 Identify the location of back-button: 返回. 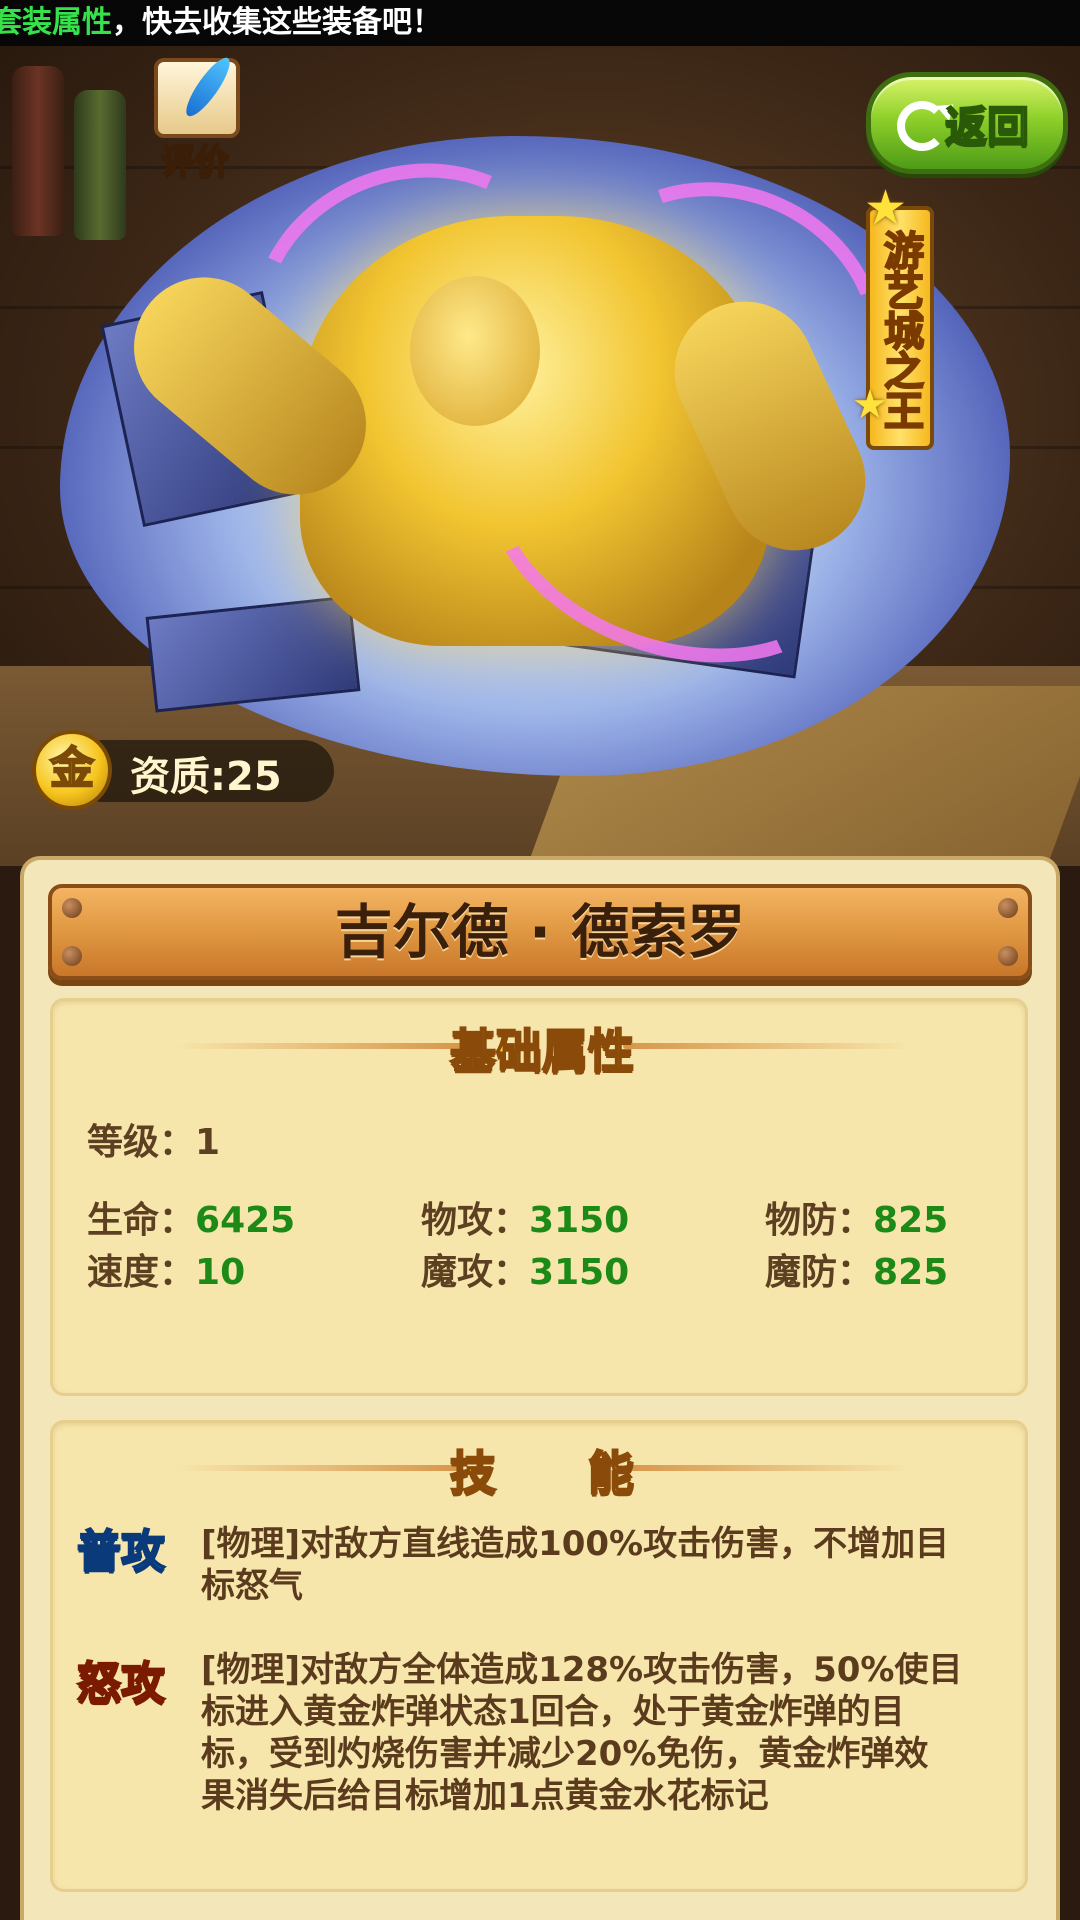
(967, 123).